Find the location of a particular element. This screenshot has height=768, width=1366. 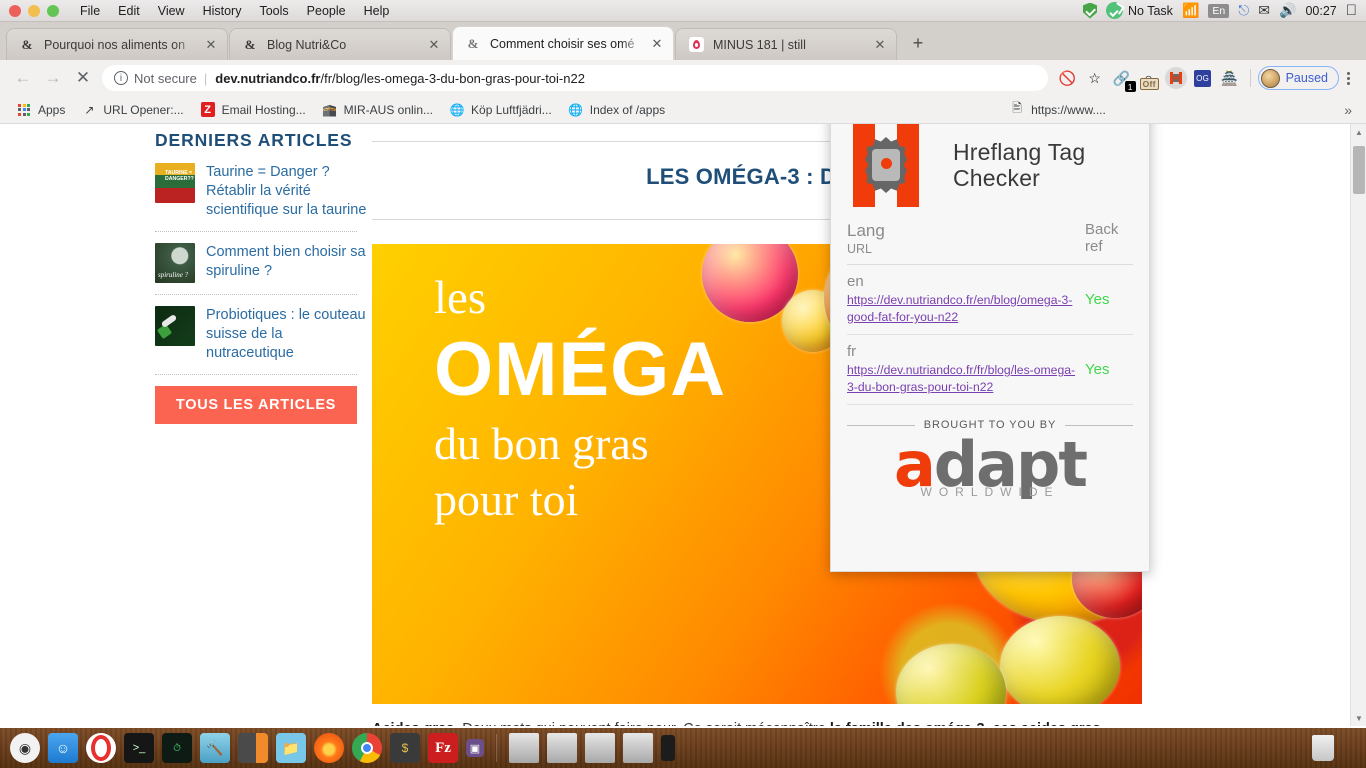

hreflang-tag-checker-icon is located at coordinates (1176, 78).